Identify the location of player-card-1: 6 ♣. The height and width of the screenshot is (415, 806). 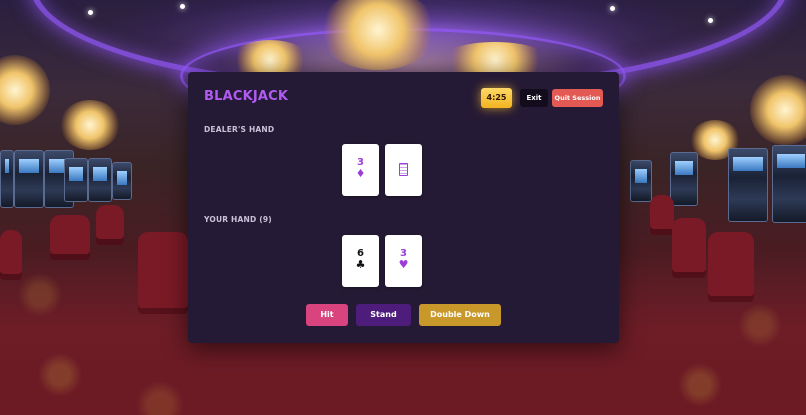
(360, 261).